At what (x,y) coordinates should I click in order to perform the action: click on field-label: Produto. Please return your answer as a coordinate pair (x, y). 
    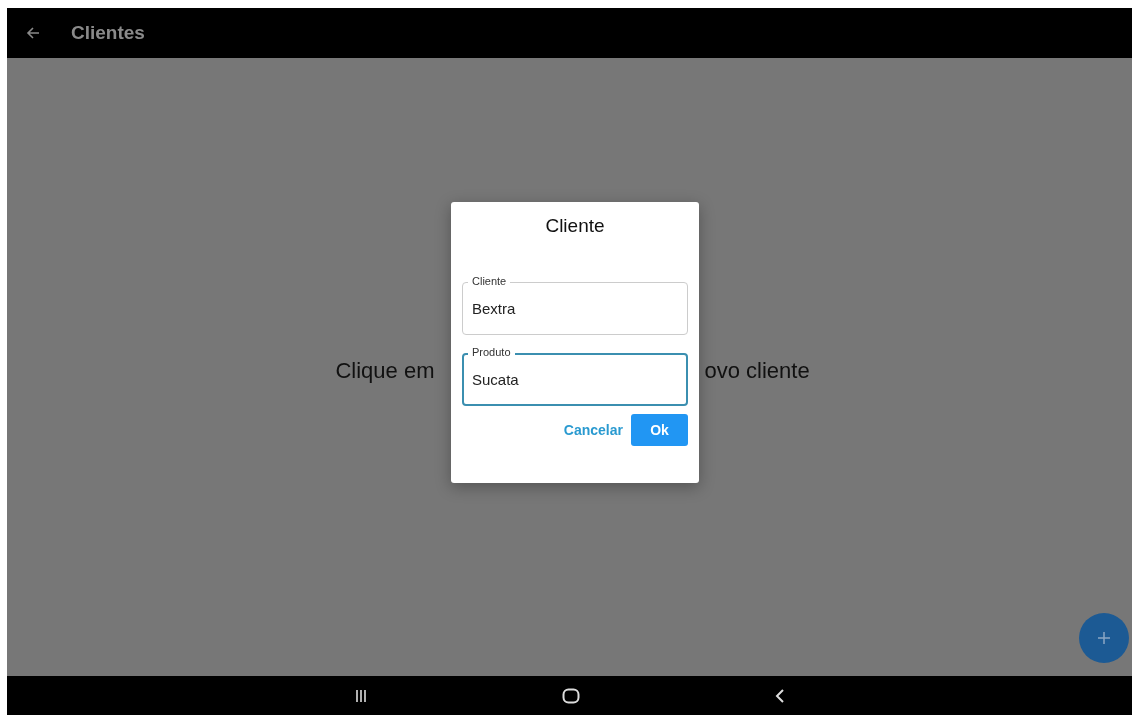
    Looking at the image, I should click on (491, 352).